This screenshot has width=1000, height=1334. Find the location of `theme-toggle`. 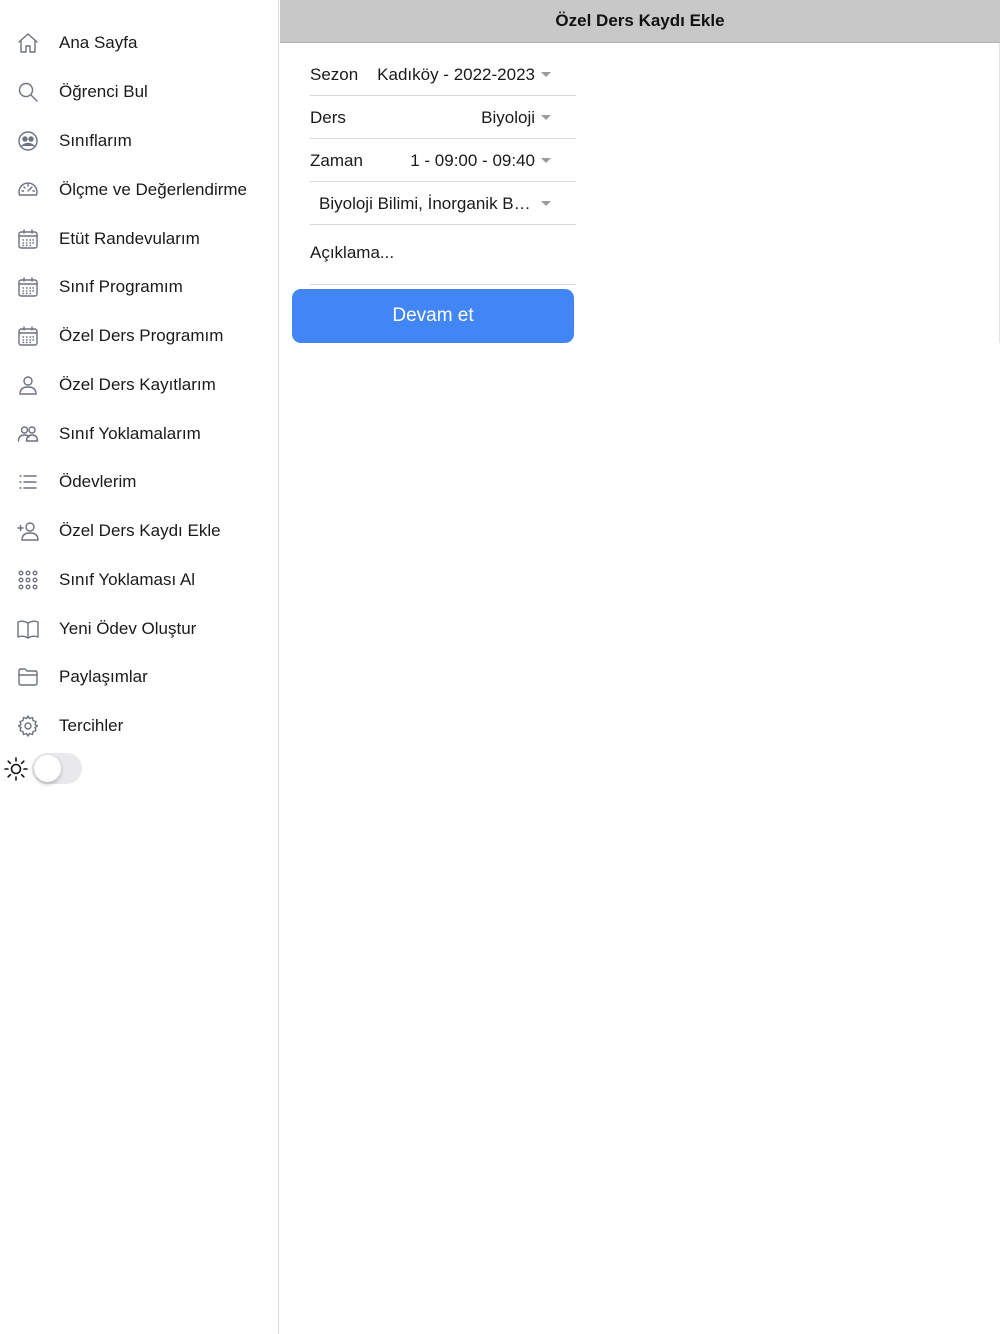

theme-toggle is located at coordinates (57, 768).